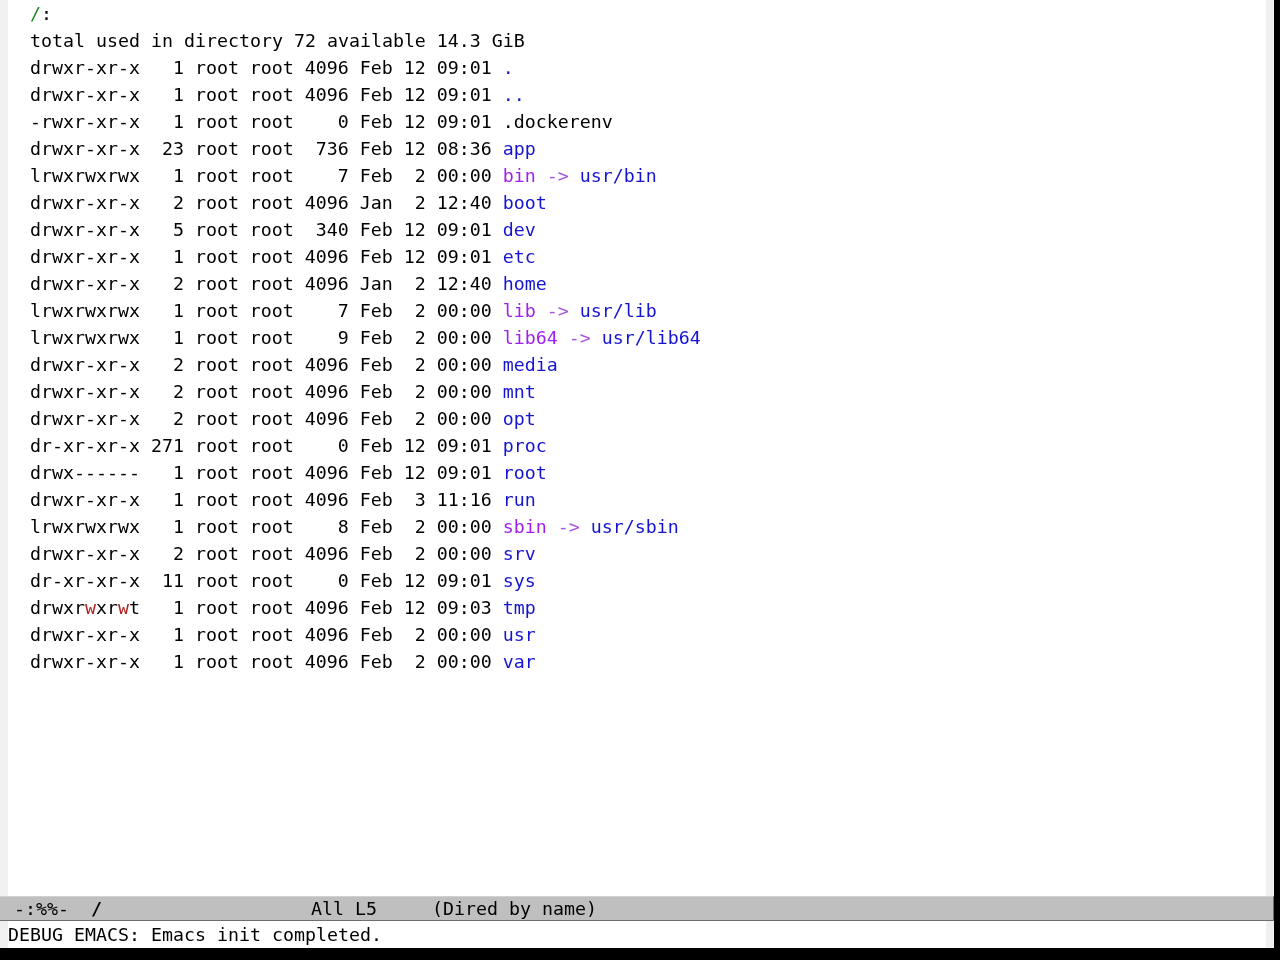 This screenshot has width=1280, height=960. Describe the element at coordinates (519, 229) in the screenshot. I see `file-name: dev` at that location.